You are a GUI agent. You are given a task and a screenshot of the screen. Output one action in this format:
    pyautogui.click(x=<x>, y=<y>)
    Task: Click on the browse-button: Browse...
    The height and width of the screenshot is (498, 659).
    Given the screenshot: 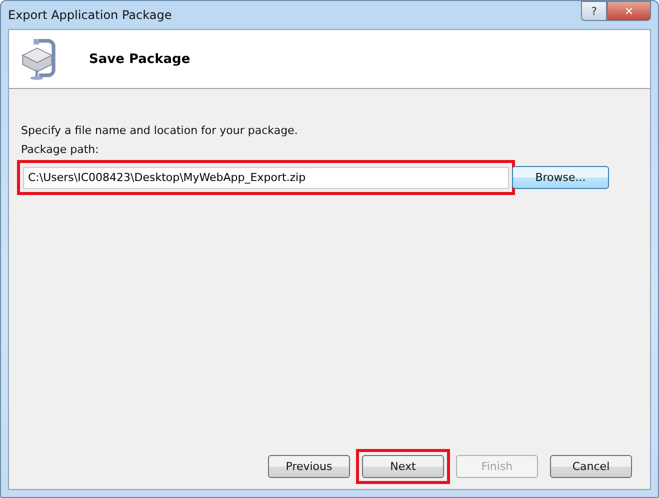 What is the action you would take?
    pyautogui.click(x=560, y=177)
    